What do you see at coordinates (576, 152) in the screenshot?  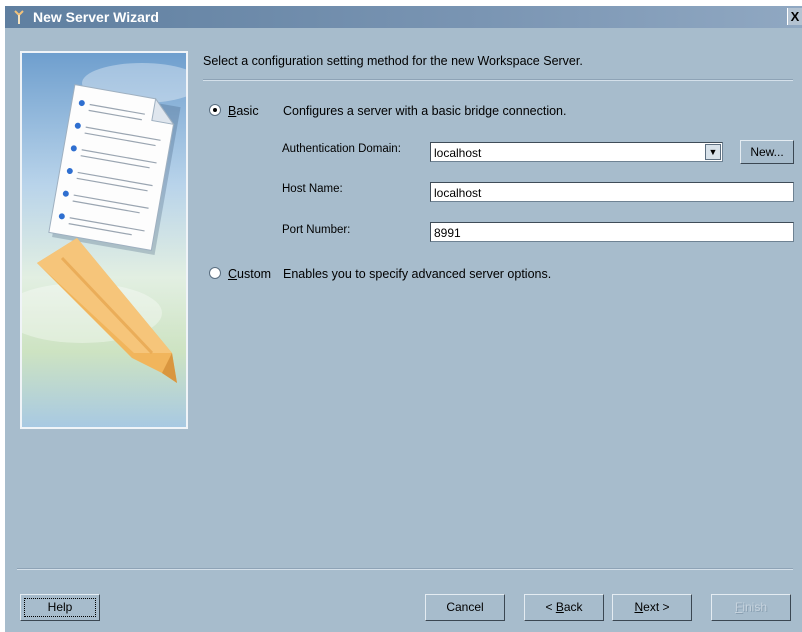 I see `auth-domain-dropdown: localhost` at bounding box center [576, 152].